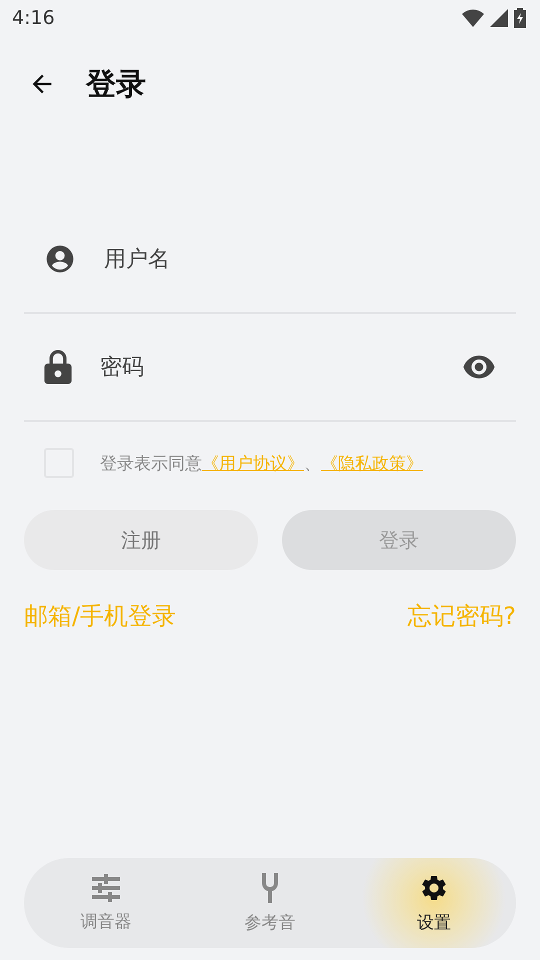 The width and height of the screenshot is (540, 960). I want to click on nav-tab: 参考音, so click(270, 903).